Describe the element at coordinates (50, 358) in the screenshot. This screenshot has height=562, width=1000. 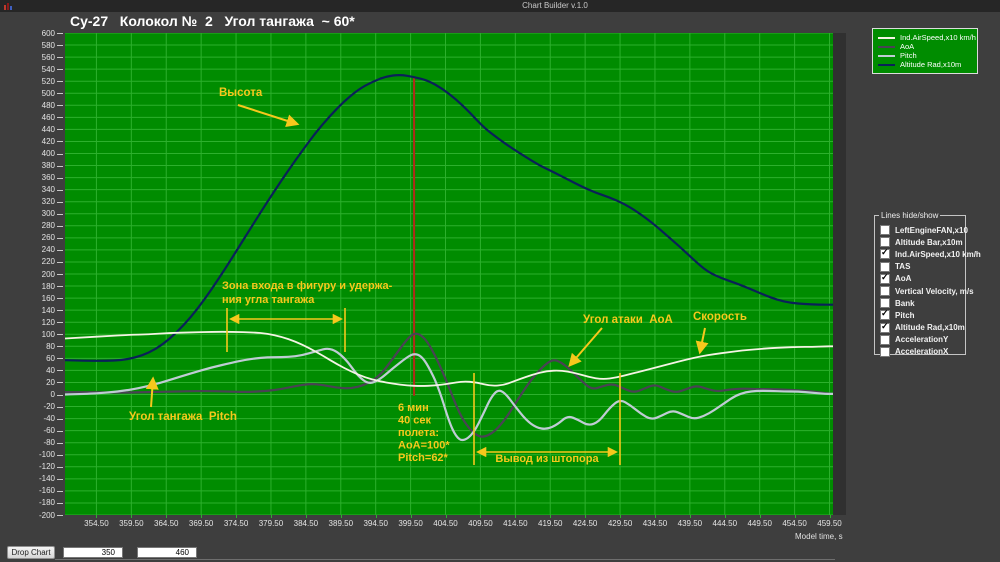
I see `y-tick-label: 60` at that location.